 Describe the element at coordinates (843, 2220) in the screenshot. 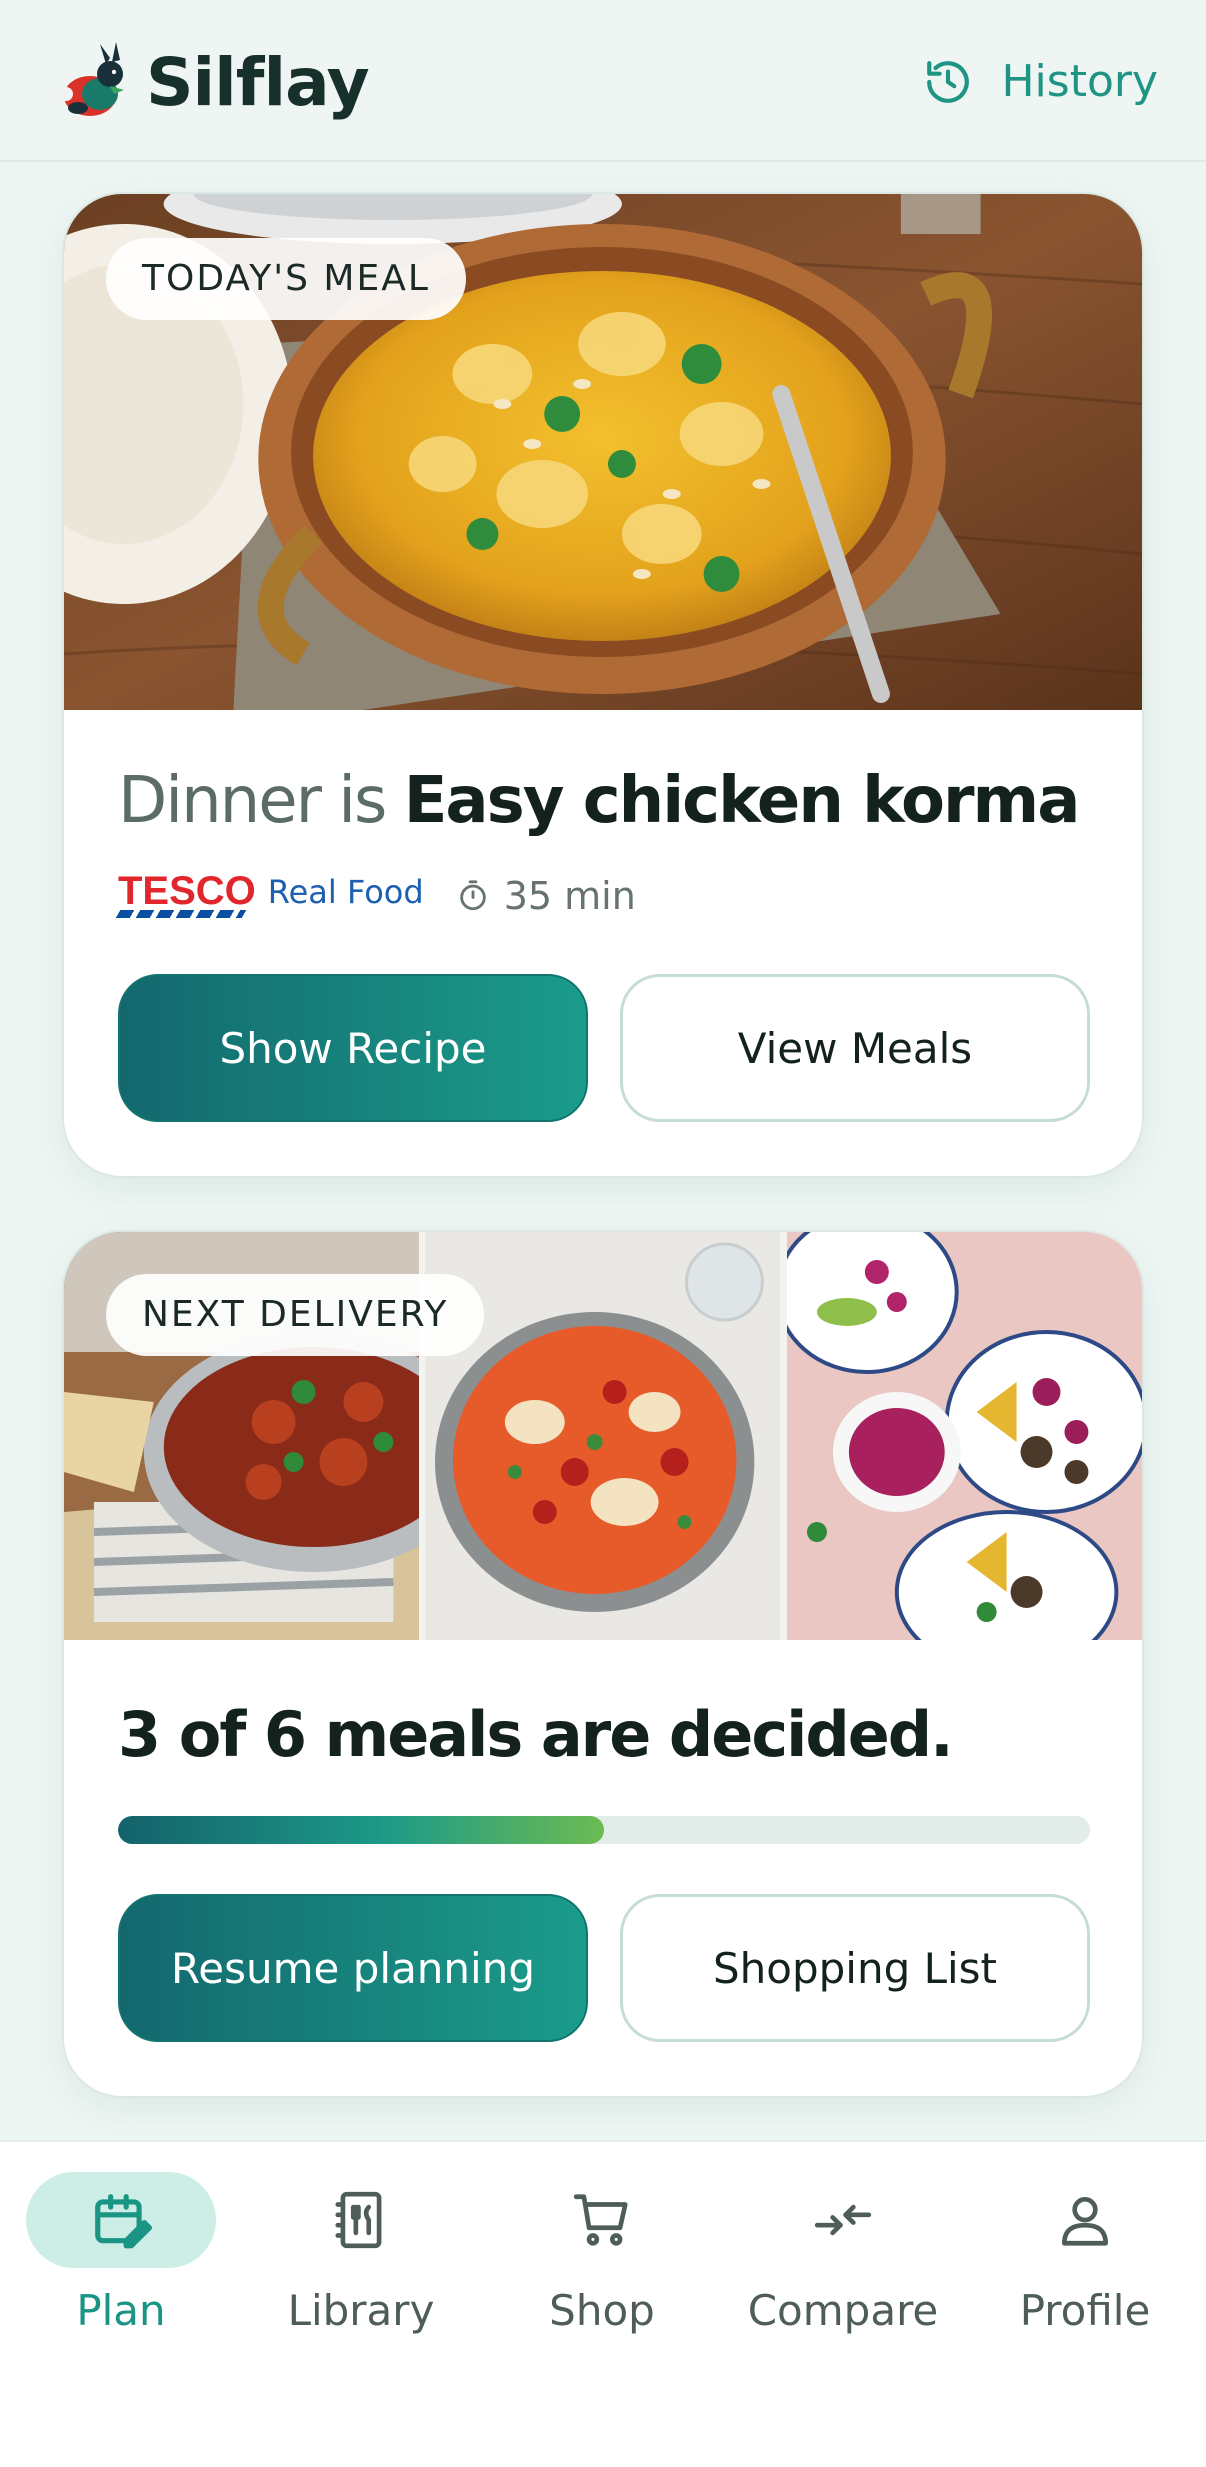

I see `compare-arrows-icon` at that location.